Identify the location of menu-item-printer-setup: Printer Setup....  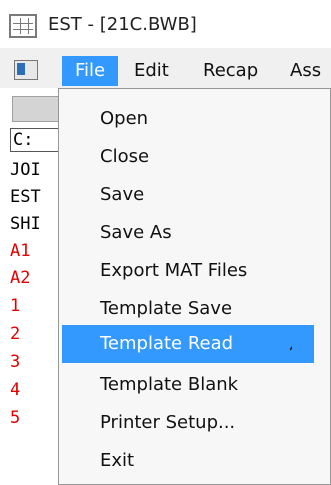
(167, 423).